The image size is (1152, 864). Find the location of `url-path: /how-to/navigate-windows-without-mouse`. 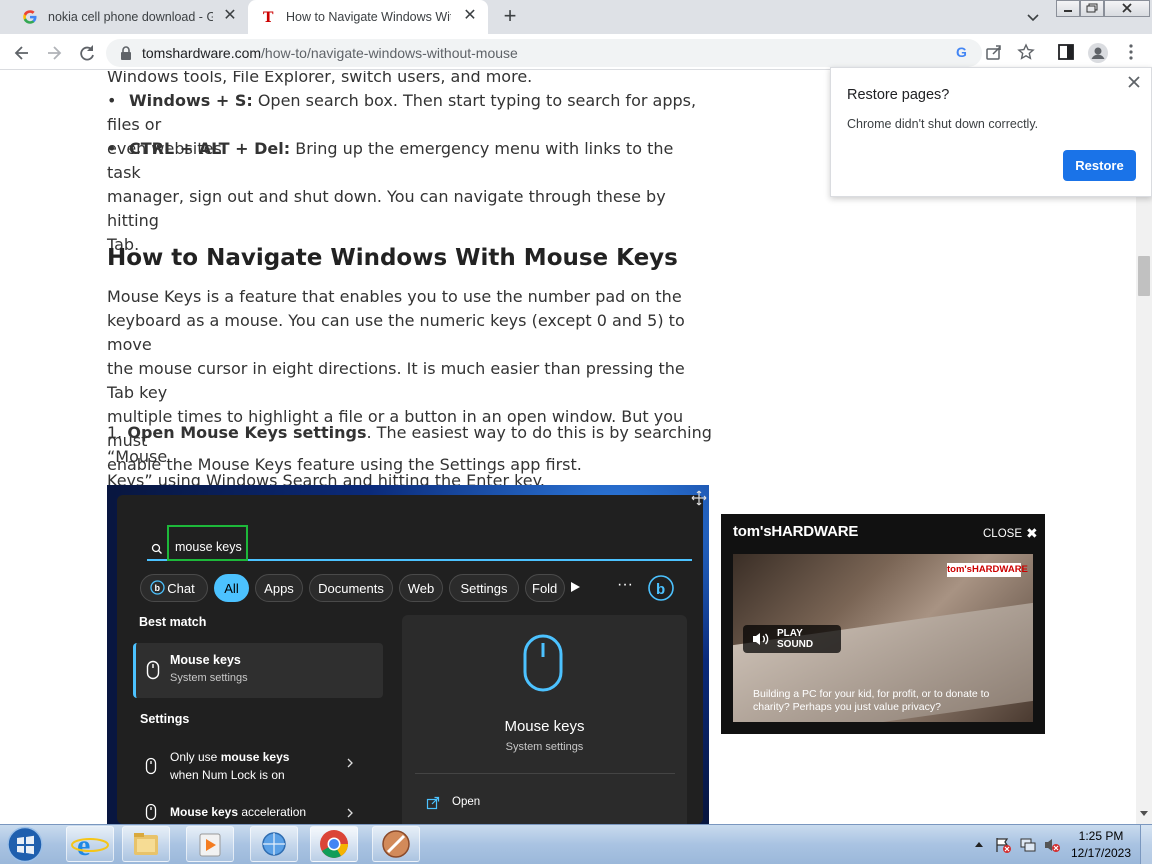

url-path: /how-to/navigate-windows-without-mouse is located at coordinates (389, 53).